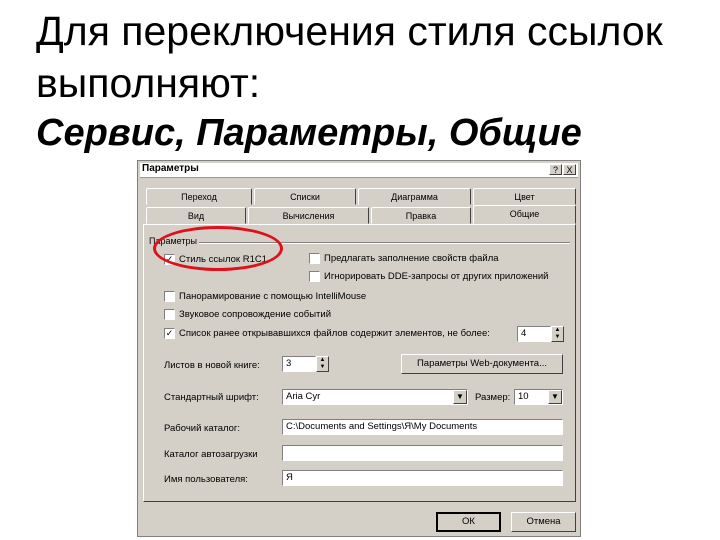 This screenshot has width=720, height=540. Describe the element at coordinates (273, 296) in the screenshot. I see `intellimouse-label: Панорамирование с помощью IntelliMouse` at that location.